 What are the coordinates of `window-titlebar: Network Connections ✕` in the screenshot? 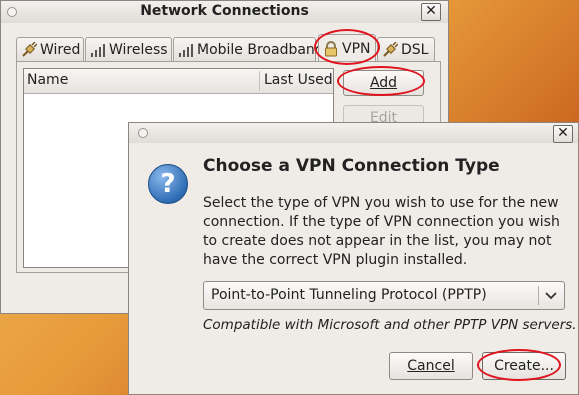 It's located at (224, 12).